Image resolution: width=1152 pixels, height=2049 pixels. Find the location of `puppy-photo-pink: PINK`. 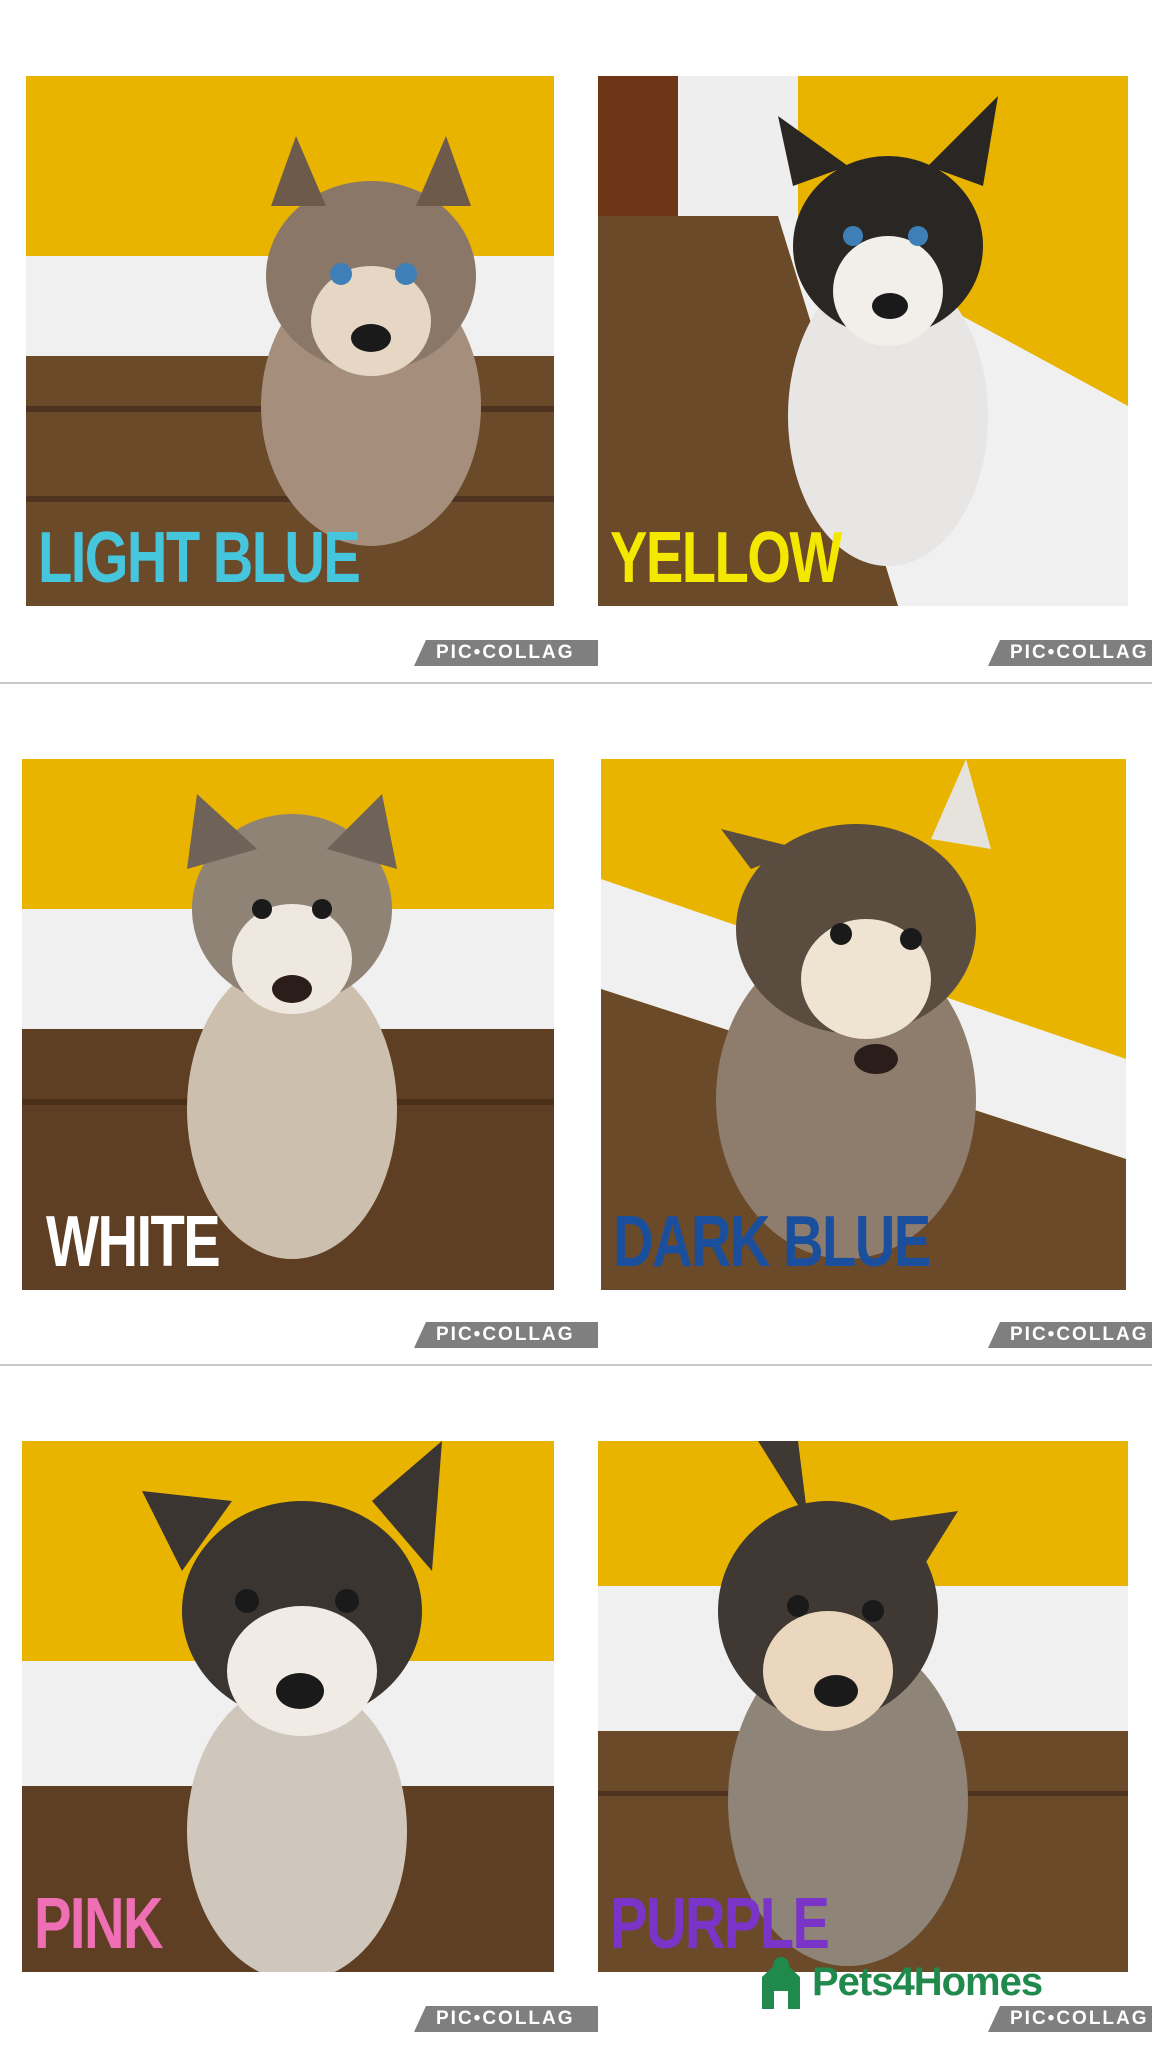

puppy-photo-pink: PINK is located at coordinates (288, 1706).